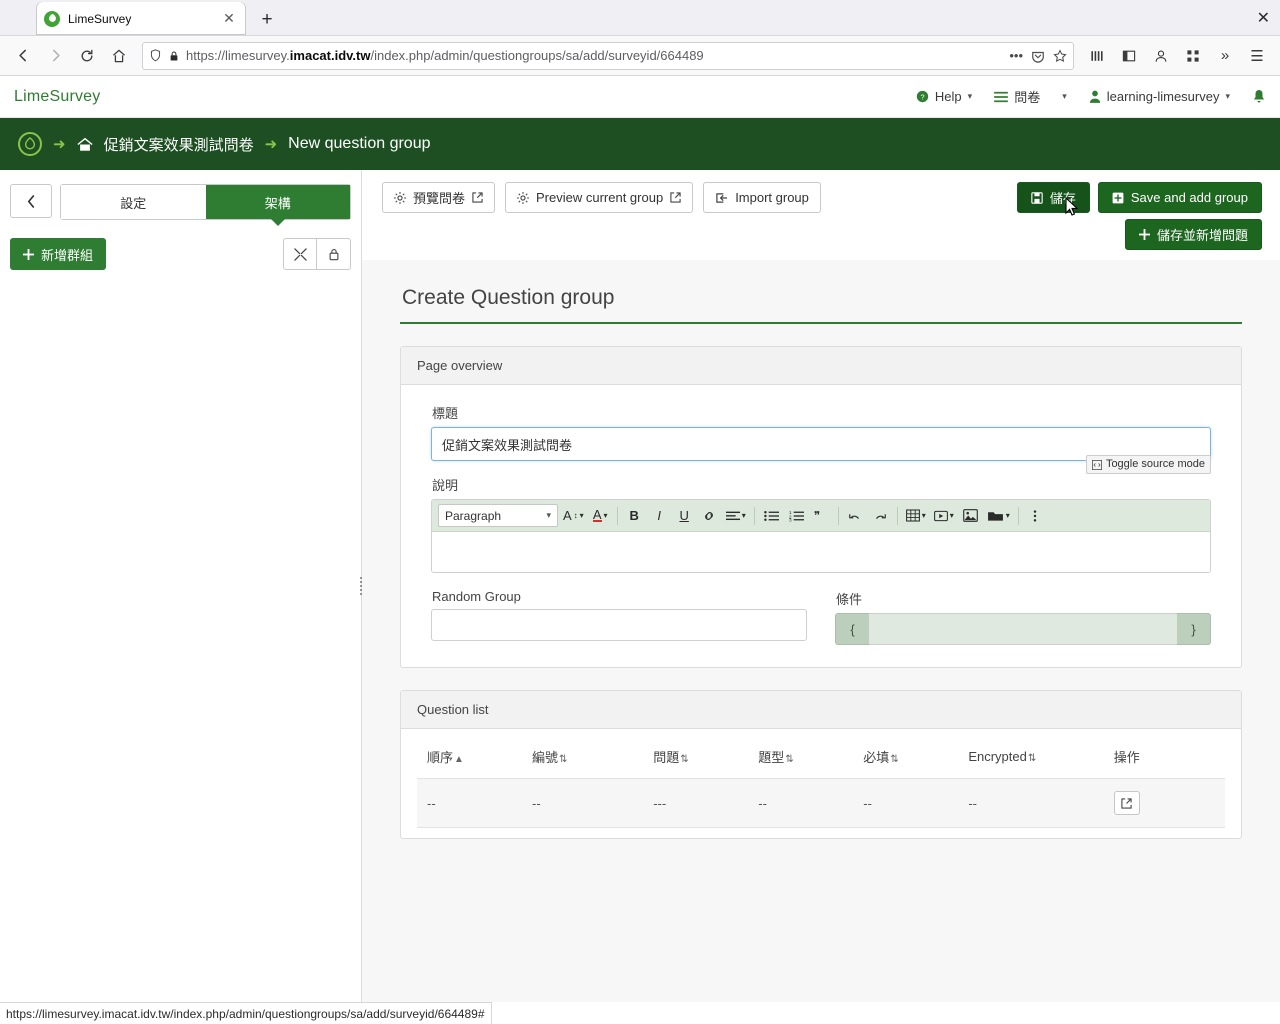 The image size is (1280, 1024). Describe the element at coordinates (85, 144) in the screenshot. I see `home-icon` at that location.